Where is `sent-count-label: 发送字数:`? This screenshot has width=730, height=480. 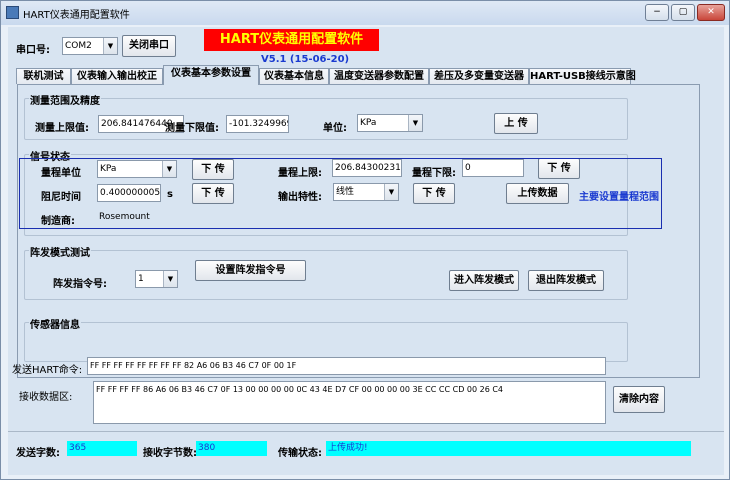 sent-count-label: 发送字数: is located at coordinates (38, 453).